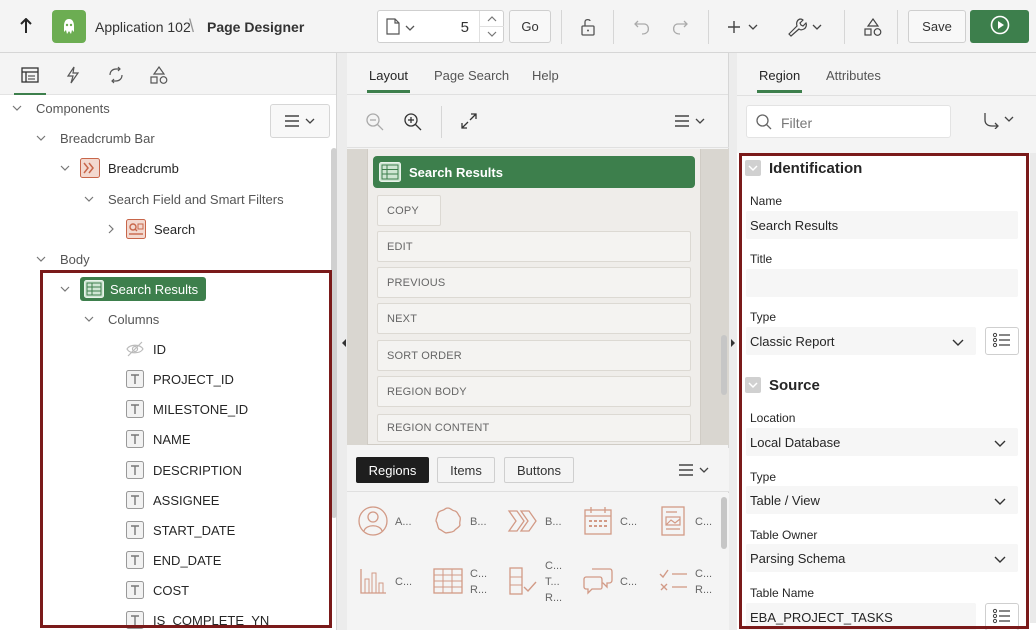  Describe the element at coordinates (388, 80) in the screenshot. I see `tab-layout: Layout` at that location.